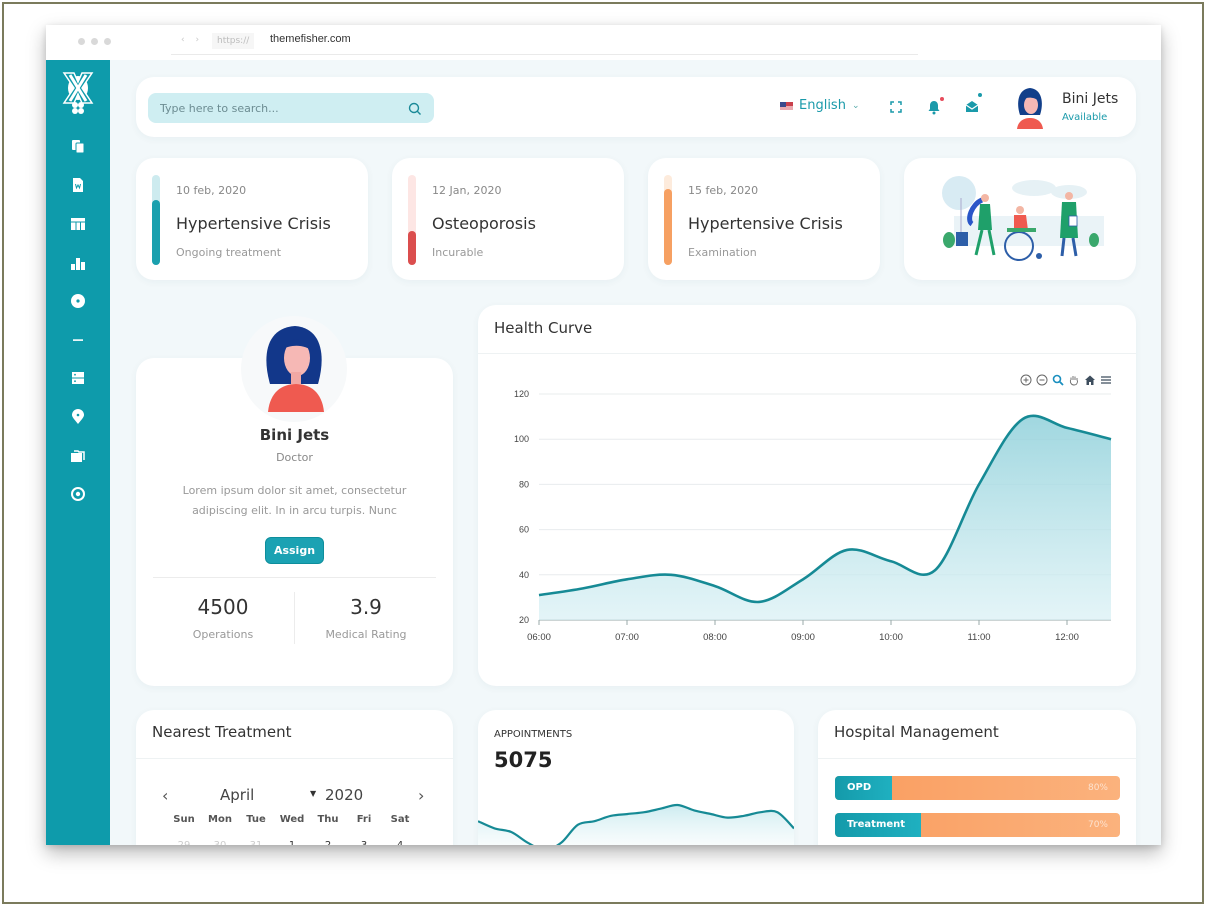  I want to click on condition-level-bar, so click(412, 220).